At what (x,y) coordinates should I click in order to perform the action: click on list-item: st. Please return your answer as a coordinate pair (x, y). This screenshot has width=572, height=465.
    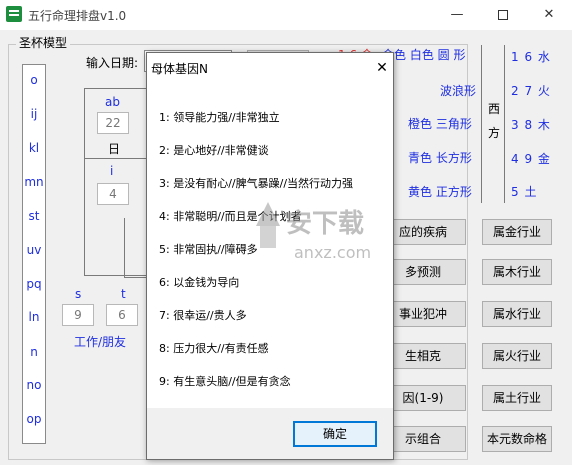
    Looking at the image, I should click on (34, 216).